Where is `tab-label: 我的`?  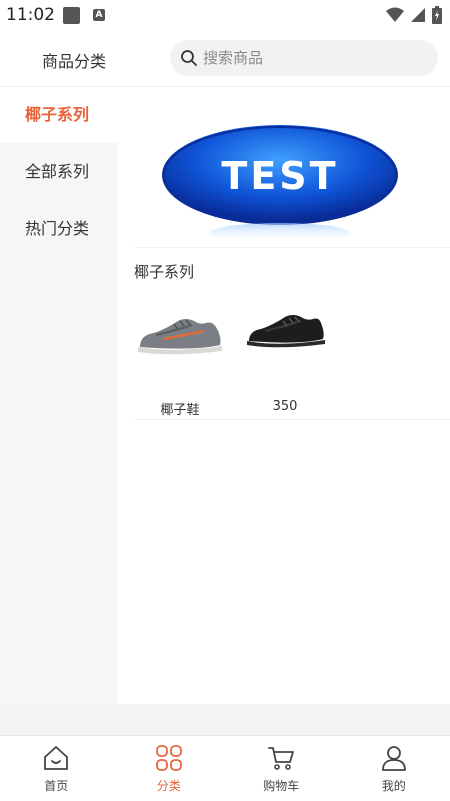 tab-label: 我的 is located at coordinates (394, 785).